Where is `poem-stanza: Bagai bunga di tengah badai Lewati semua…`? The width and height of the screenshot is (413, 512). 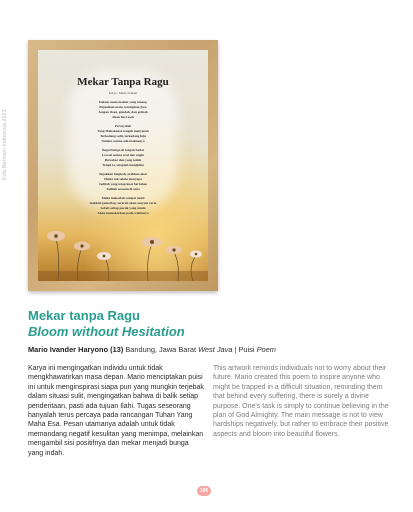 poem-stanza: Bagai bunga di tengah badai Lewati semua… is located at coordinates (123, 158).